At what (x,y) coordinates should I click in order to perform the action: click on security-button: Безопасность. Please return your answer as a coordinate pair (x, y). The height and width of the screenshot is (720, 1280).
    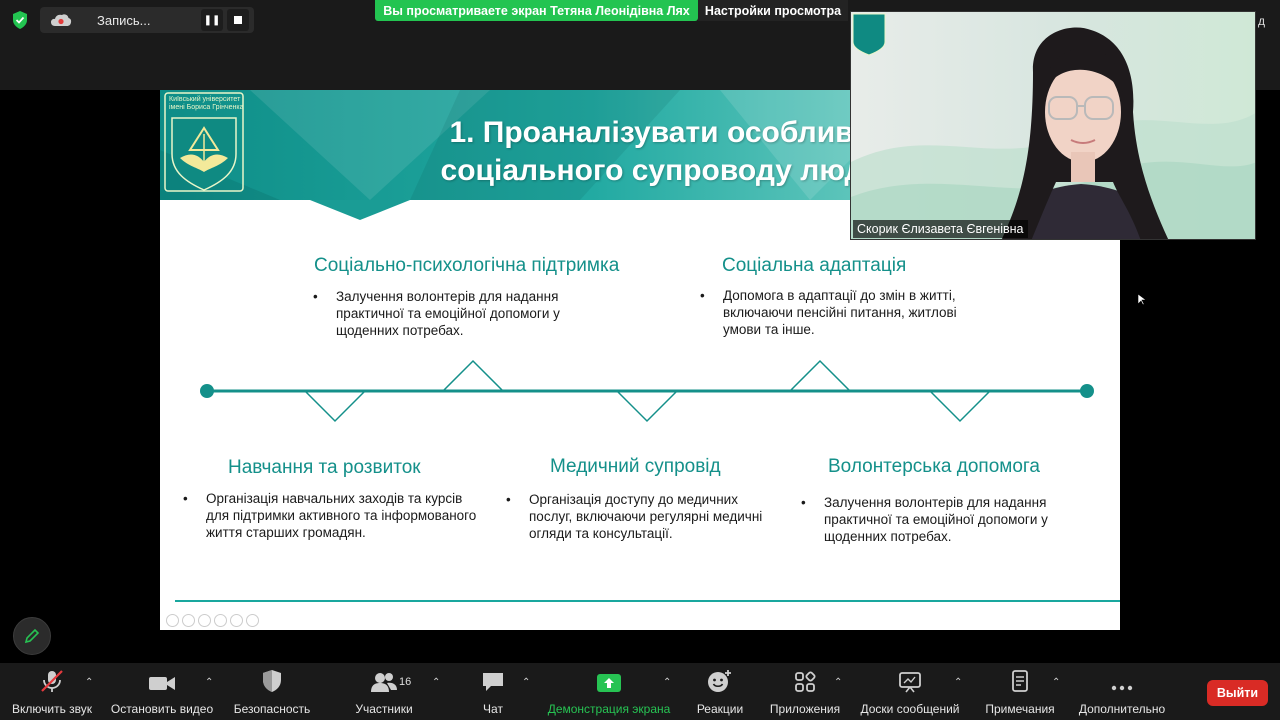
    Looking at the image, I should click on (272, 691).